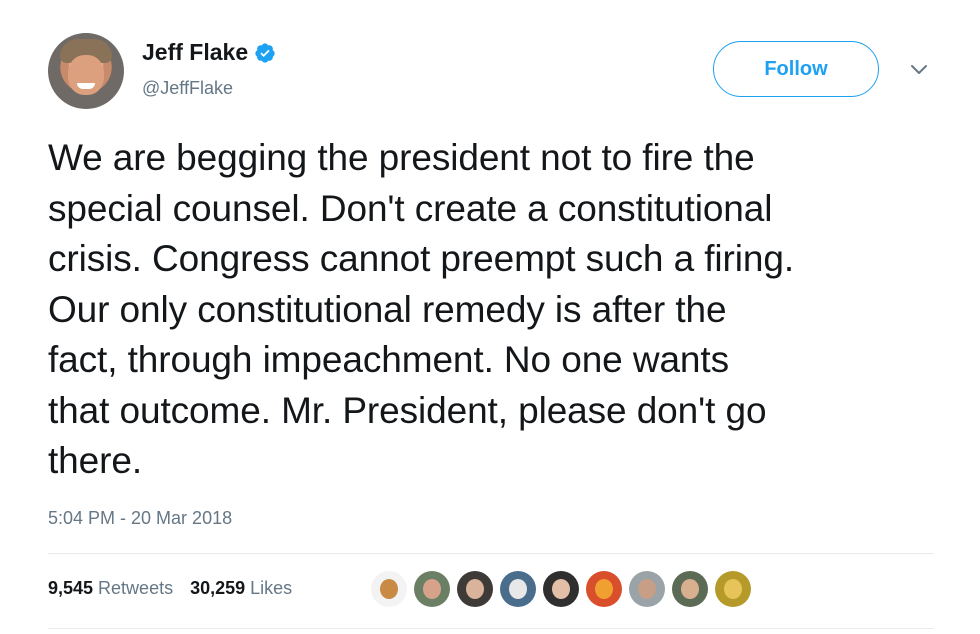  Describe the element at coordinates (271, 588) in the screenshot. I see `likes-label: Likes` at that location.